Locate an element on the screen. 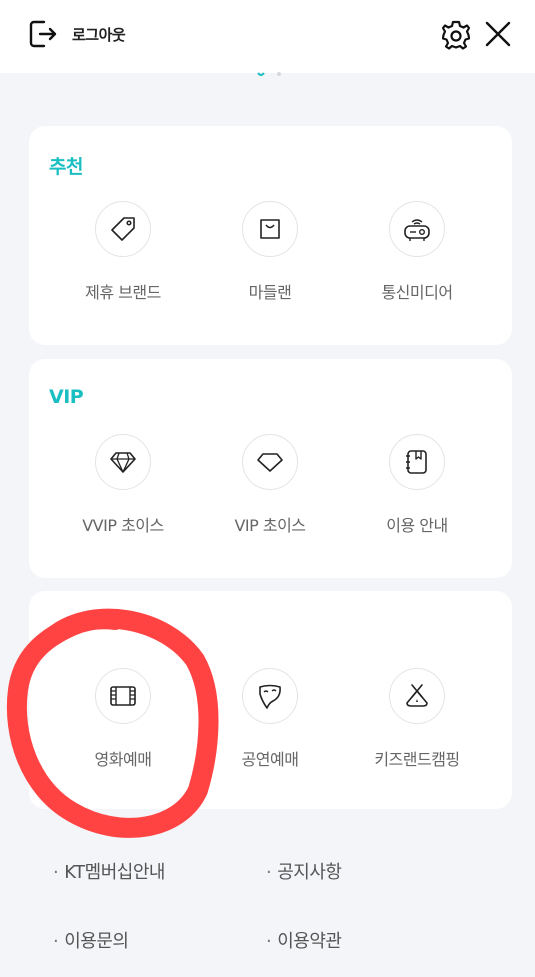 This screenshot has width=535, height=977. link-kt-membership-guide: · KT멤버십안내 is located at coordinates (109, 871).